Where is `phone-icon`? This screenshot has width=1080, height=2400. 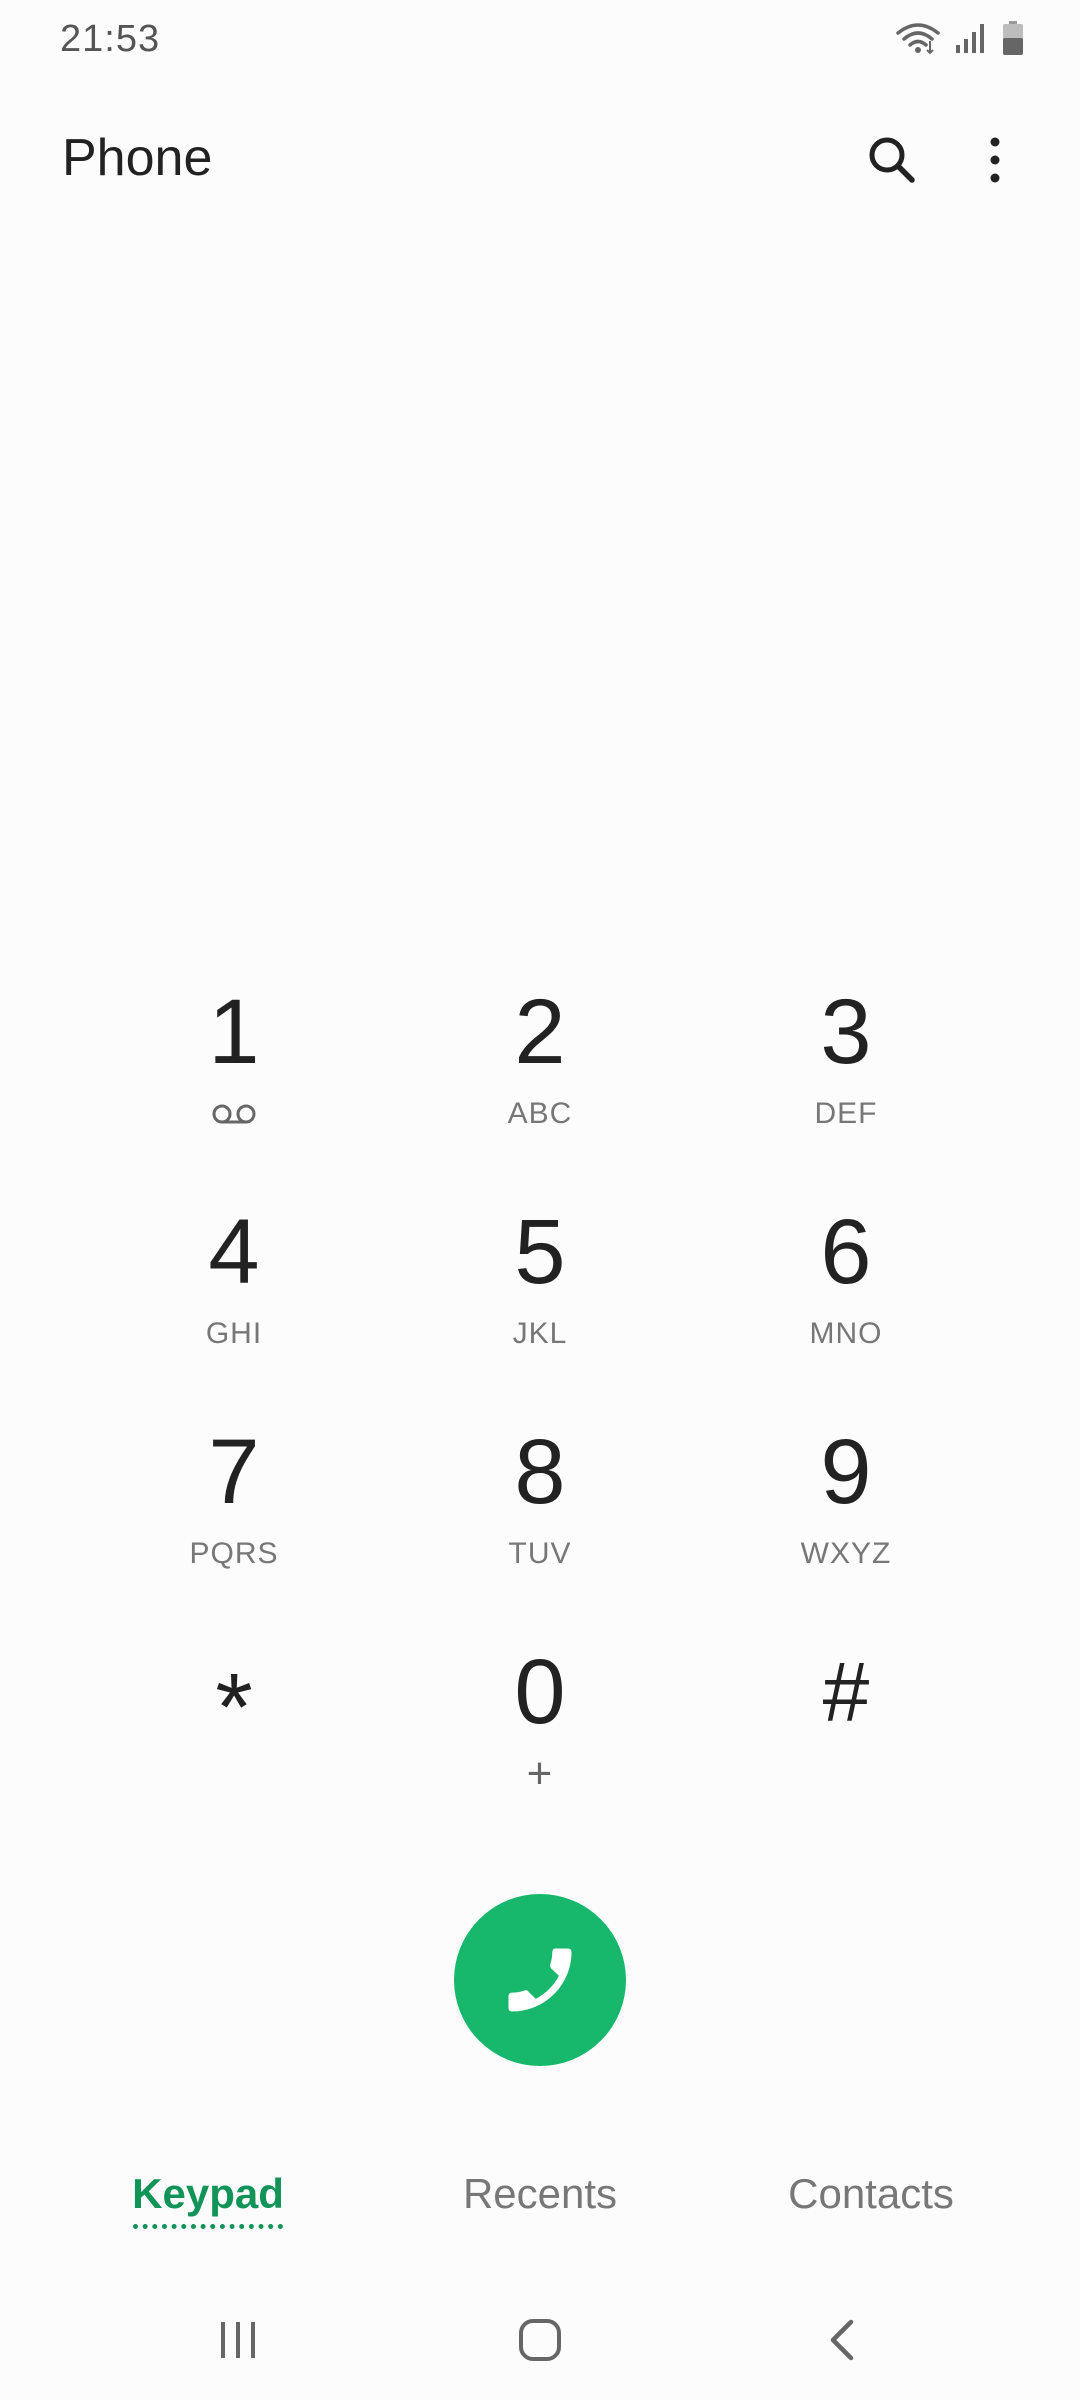
phone-icon is located at coordinates (540, 1980).